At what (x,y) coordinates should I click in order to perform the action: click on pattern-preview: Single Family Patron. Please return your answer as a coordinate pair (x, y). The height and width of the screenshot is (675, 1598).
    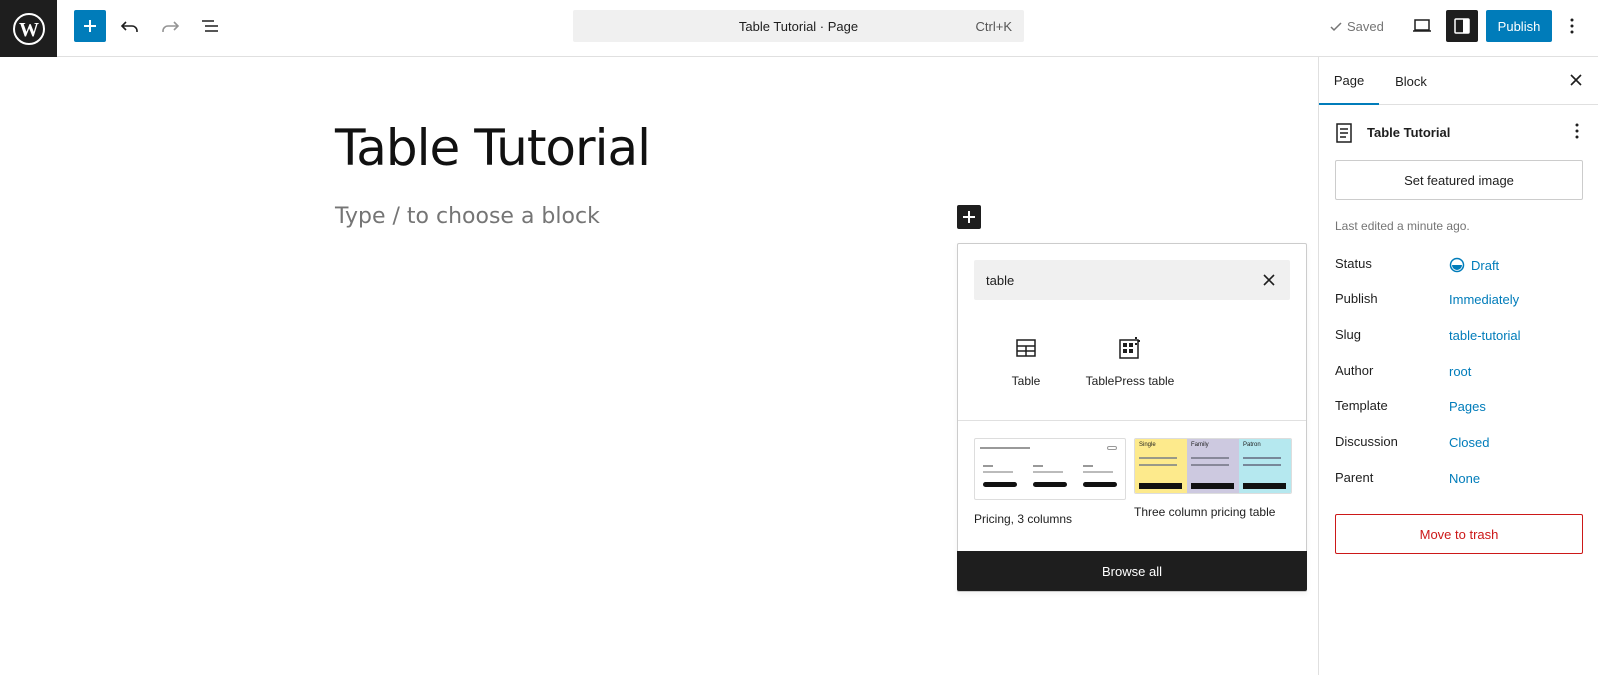
    Looking at the image, I should click on (1213, 466).